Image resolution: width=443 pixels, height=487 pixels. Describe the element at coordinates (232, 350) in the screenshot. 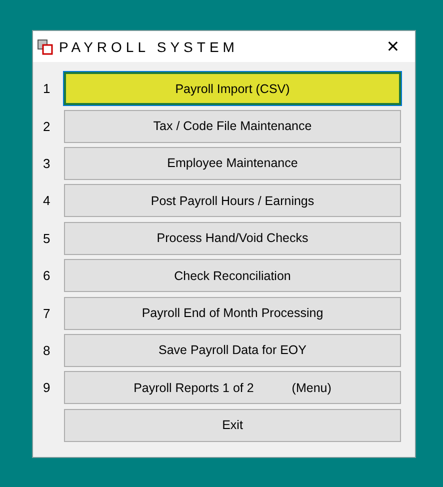

I see `menu-button: Save Payroll Data for EOY` at that location.